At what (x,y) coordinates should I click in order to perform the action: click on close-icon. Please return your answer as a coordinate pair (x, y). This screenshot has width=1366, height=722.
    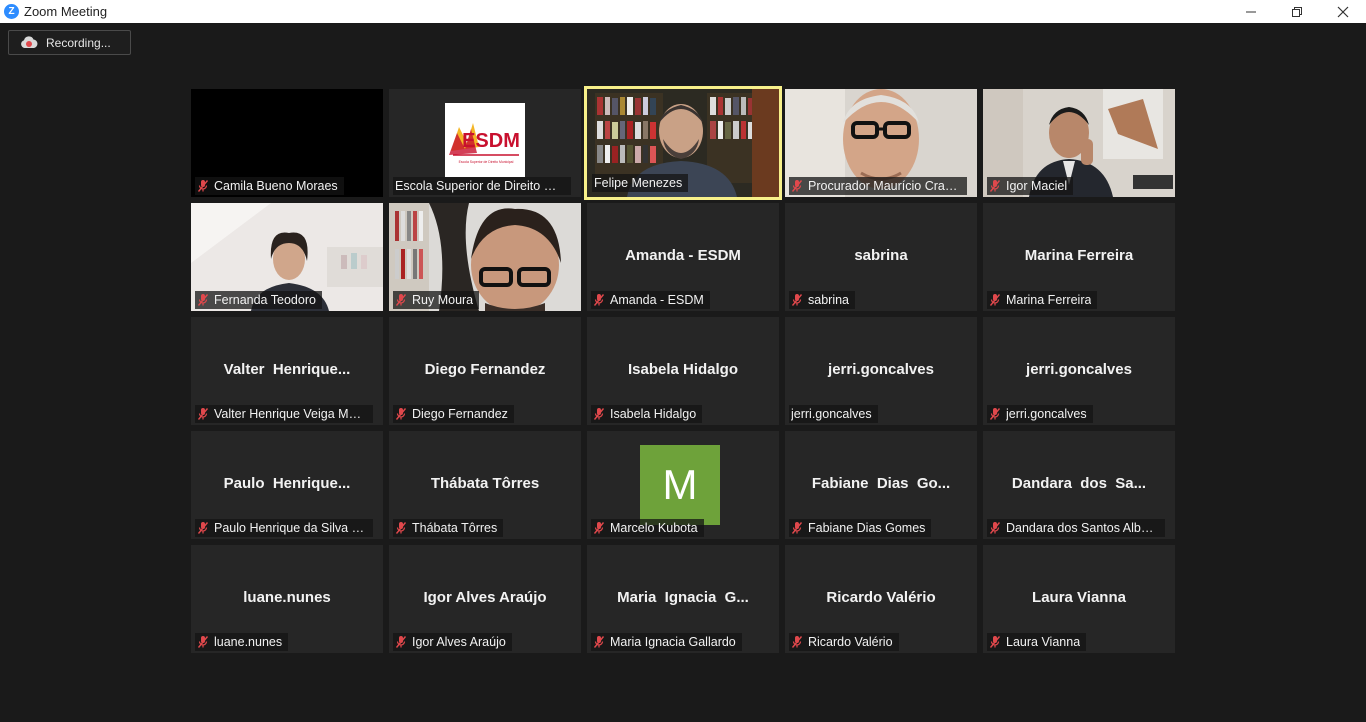
    Looking at the image, I should click on (1343, 11).